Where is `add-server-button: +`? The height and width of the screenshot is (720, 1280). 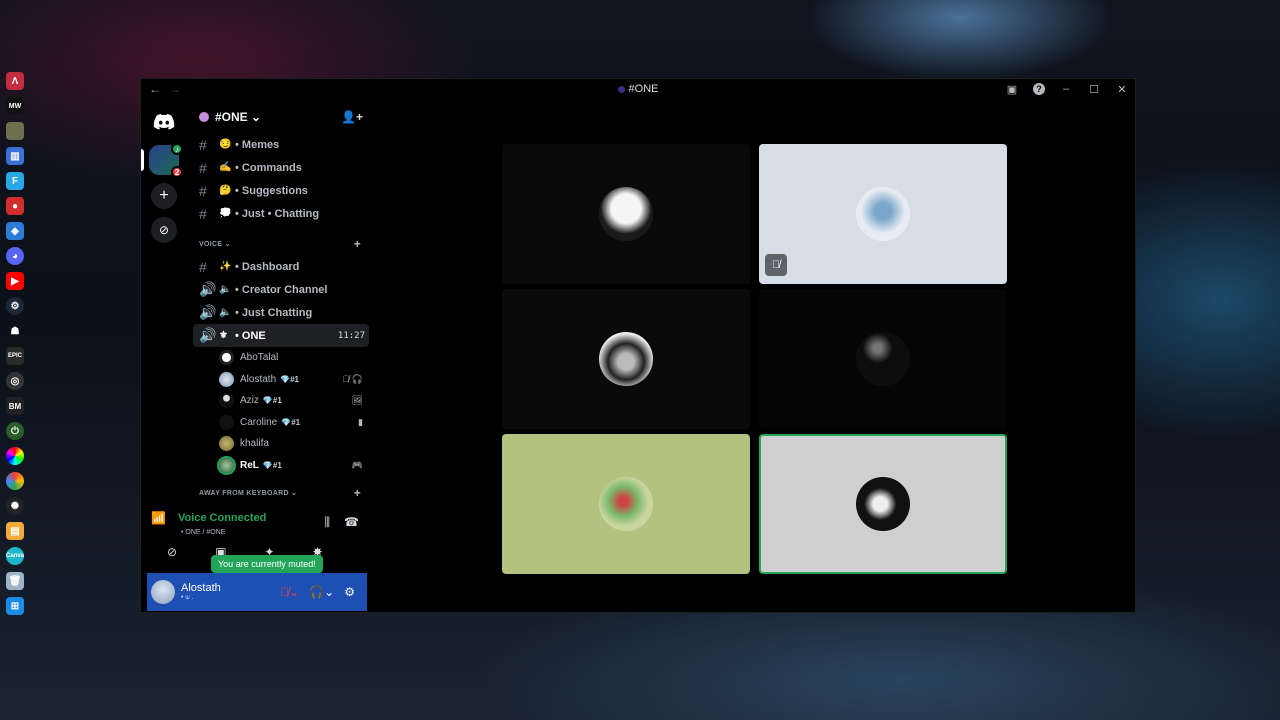
add-server-button: + is located at coordinates (164, 196).